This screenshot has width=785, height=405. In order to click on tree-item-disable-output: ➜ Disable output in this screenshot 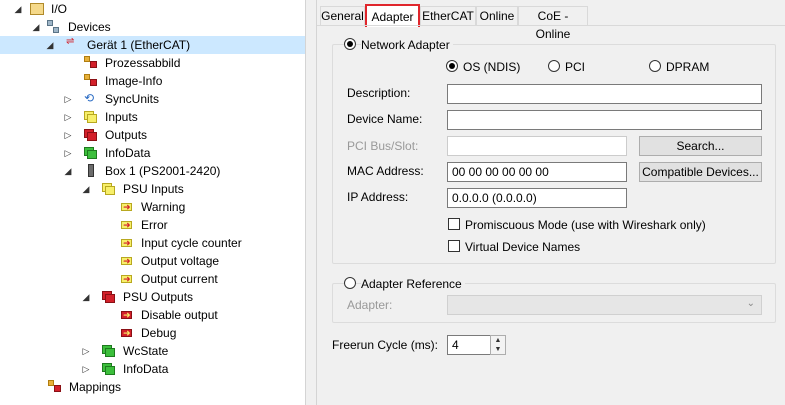, I will do `click(152, 315)`.